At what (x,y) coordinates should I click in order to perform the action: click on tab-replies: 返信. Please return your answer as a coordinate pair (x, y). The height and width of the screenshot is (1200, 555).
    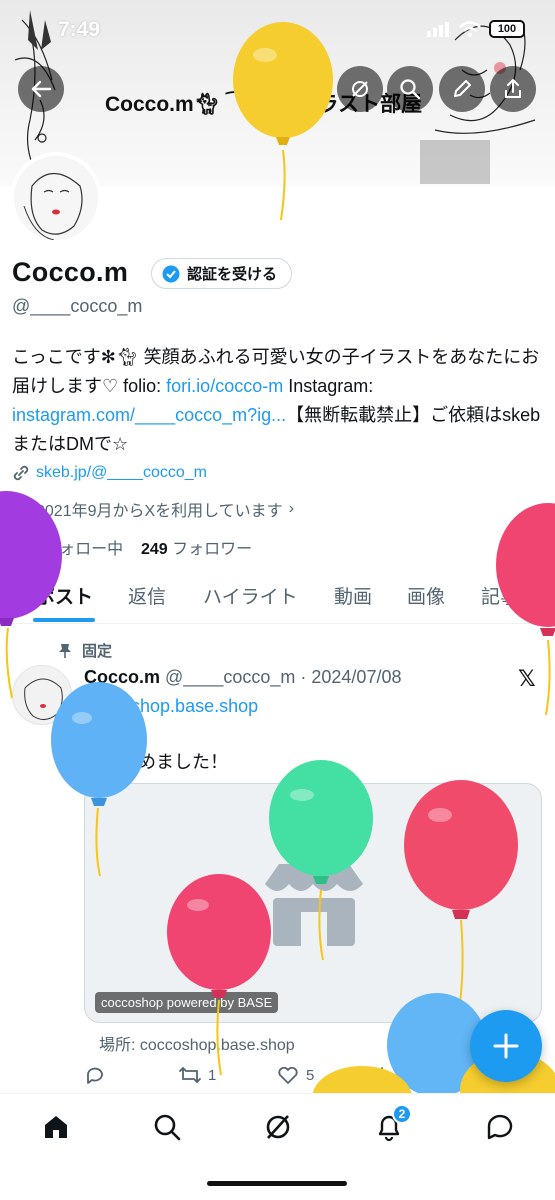
    Looking at the image, I should click on (147, 595).